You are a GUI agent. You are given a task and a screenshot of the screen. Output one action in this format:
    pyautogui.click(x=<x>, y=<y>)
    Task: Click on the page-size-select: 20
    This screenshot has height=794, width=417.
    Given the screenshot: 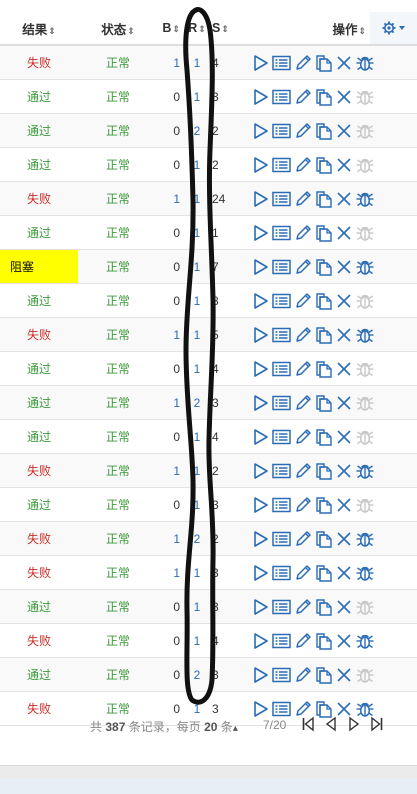 What is the action you would take?
    pyautogui.click(x=210, y=727)
    